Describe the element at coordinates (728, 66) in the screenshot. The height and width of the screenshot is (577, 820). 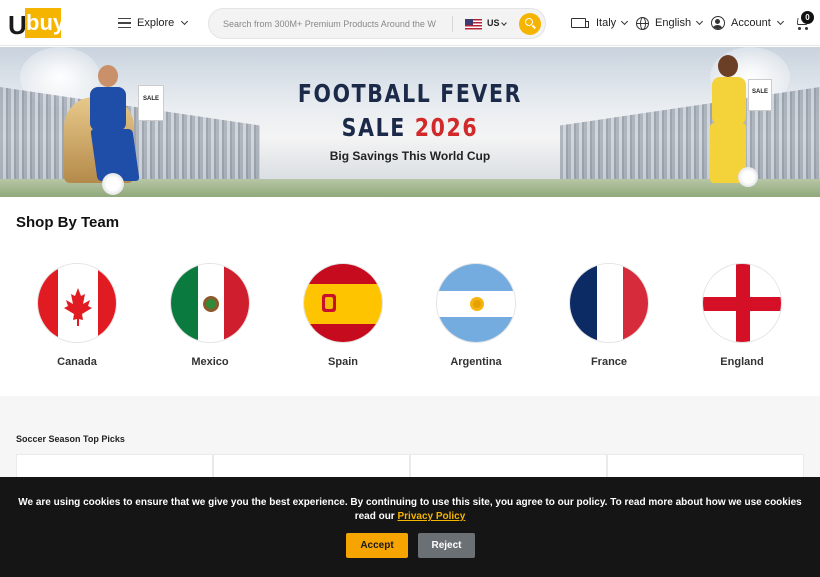
I see `player-head` at that location.